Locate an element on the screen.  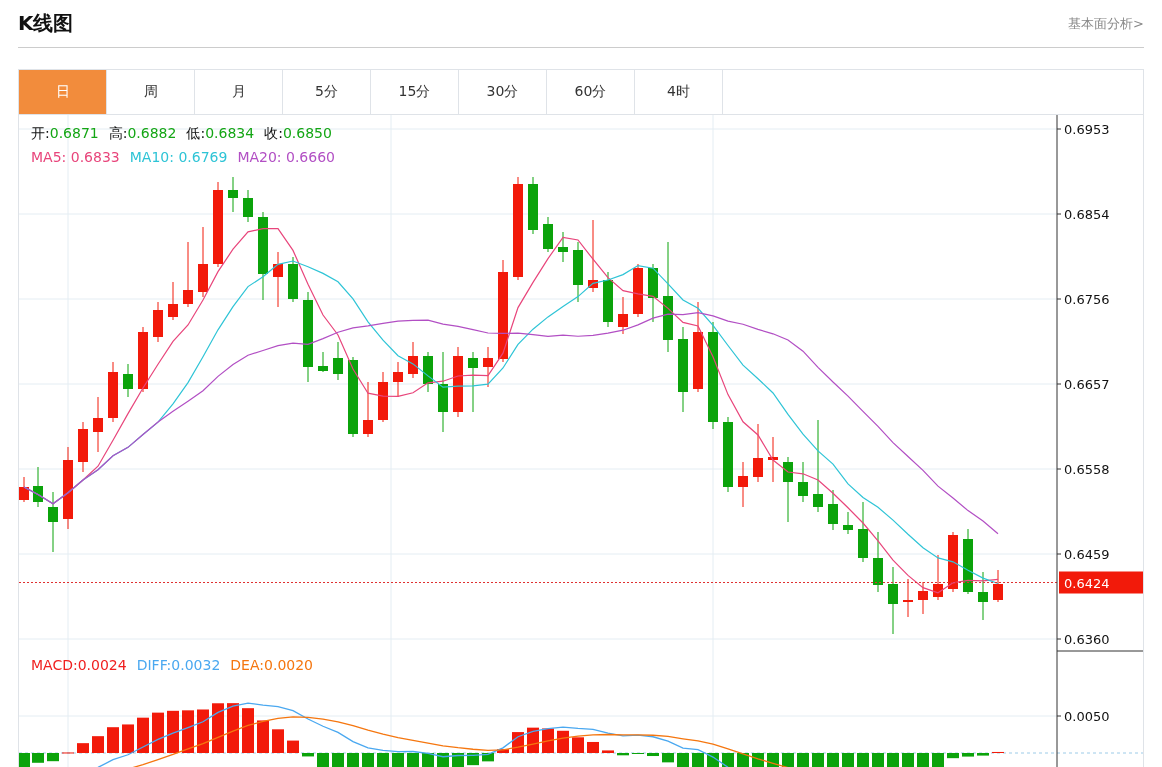
ma-value: 0.6833 is located at coordinates (95, 157).